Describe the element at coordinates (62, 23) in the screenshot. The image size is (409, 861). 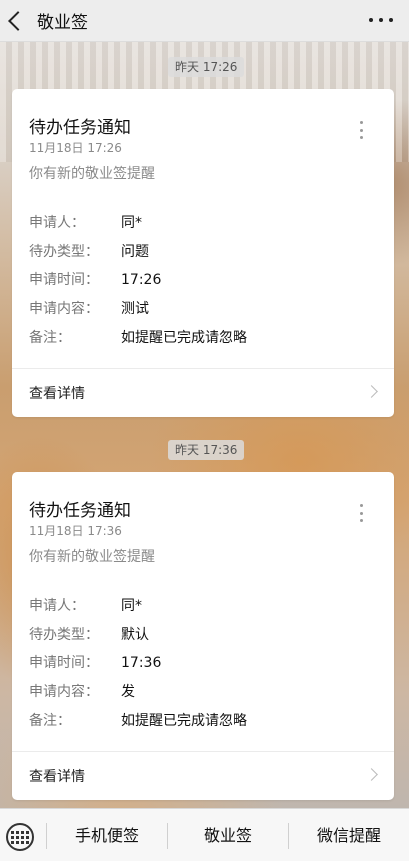
I see `page-title: 敬业签` at that location.